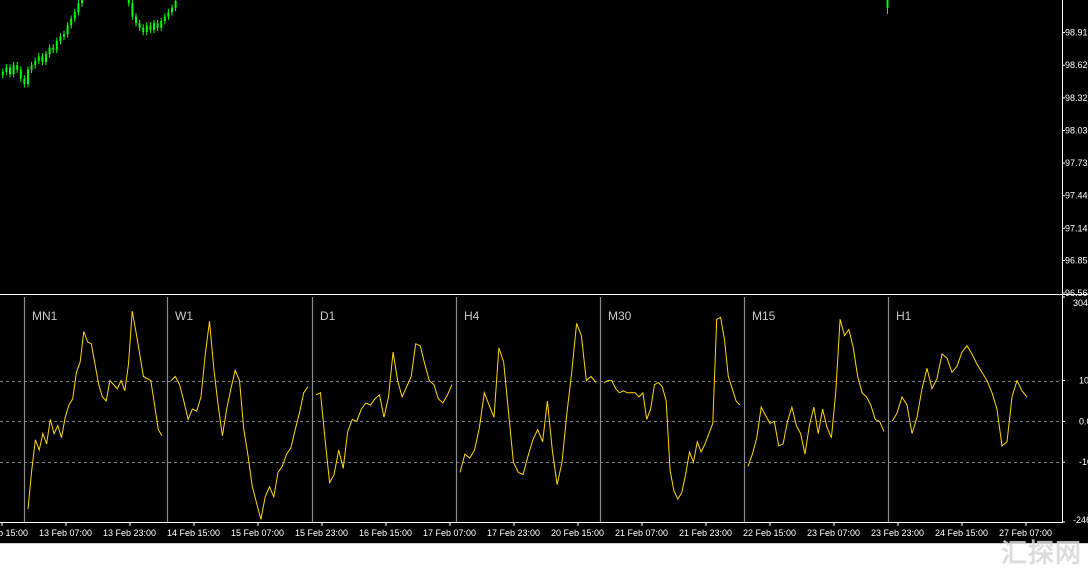 The height and width of the screenshot is (572, 1088). Describe the element at coordinates (513, 533) in the screenshot. I see `time-tick-label: 17 Feb 23:00` at that location.